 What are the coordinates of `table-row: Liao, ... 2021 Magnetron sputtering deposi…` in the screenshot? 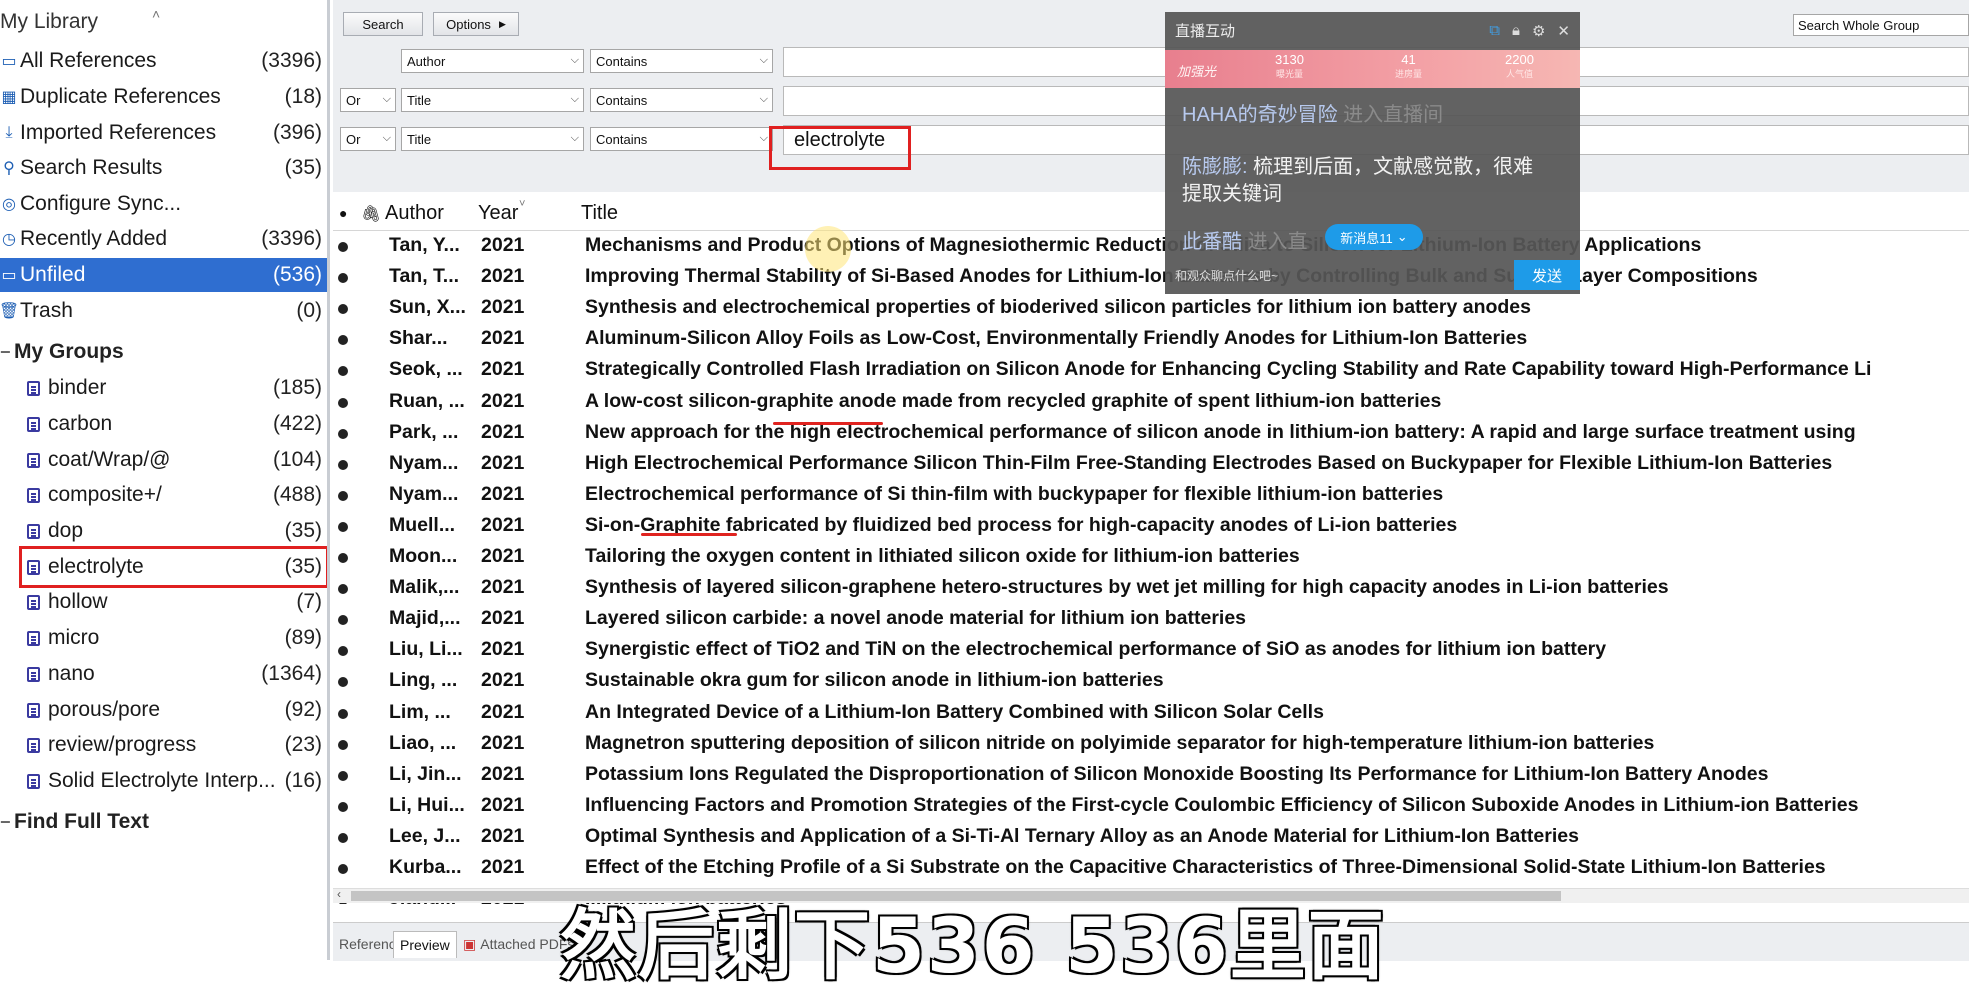 It's located at (1151, 745).